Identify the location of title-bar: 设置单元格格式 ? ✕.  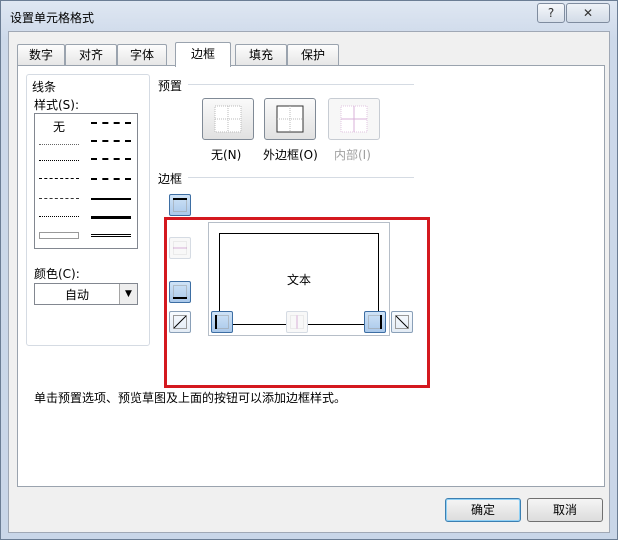
(309, 16).